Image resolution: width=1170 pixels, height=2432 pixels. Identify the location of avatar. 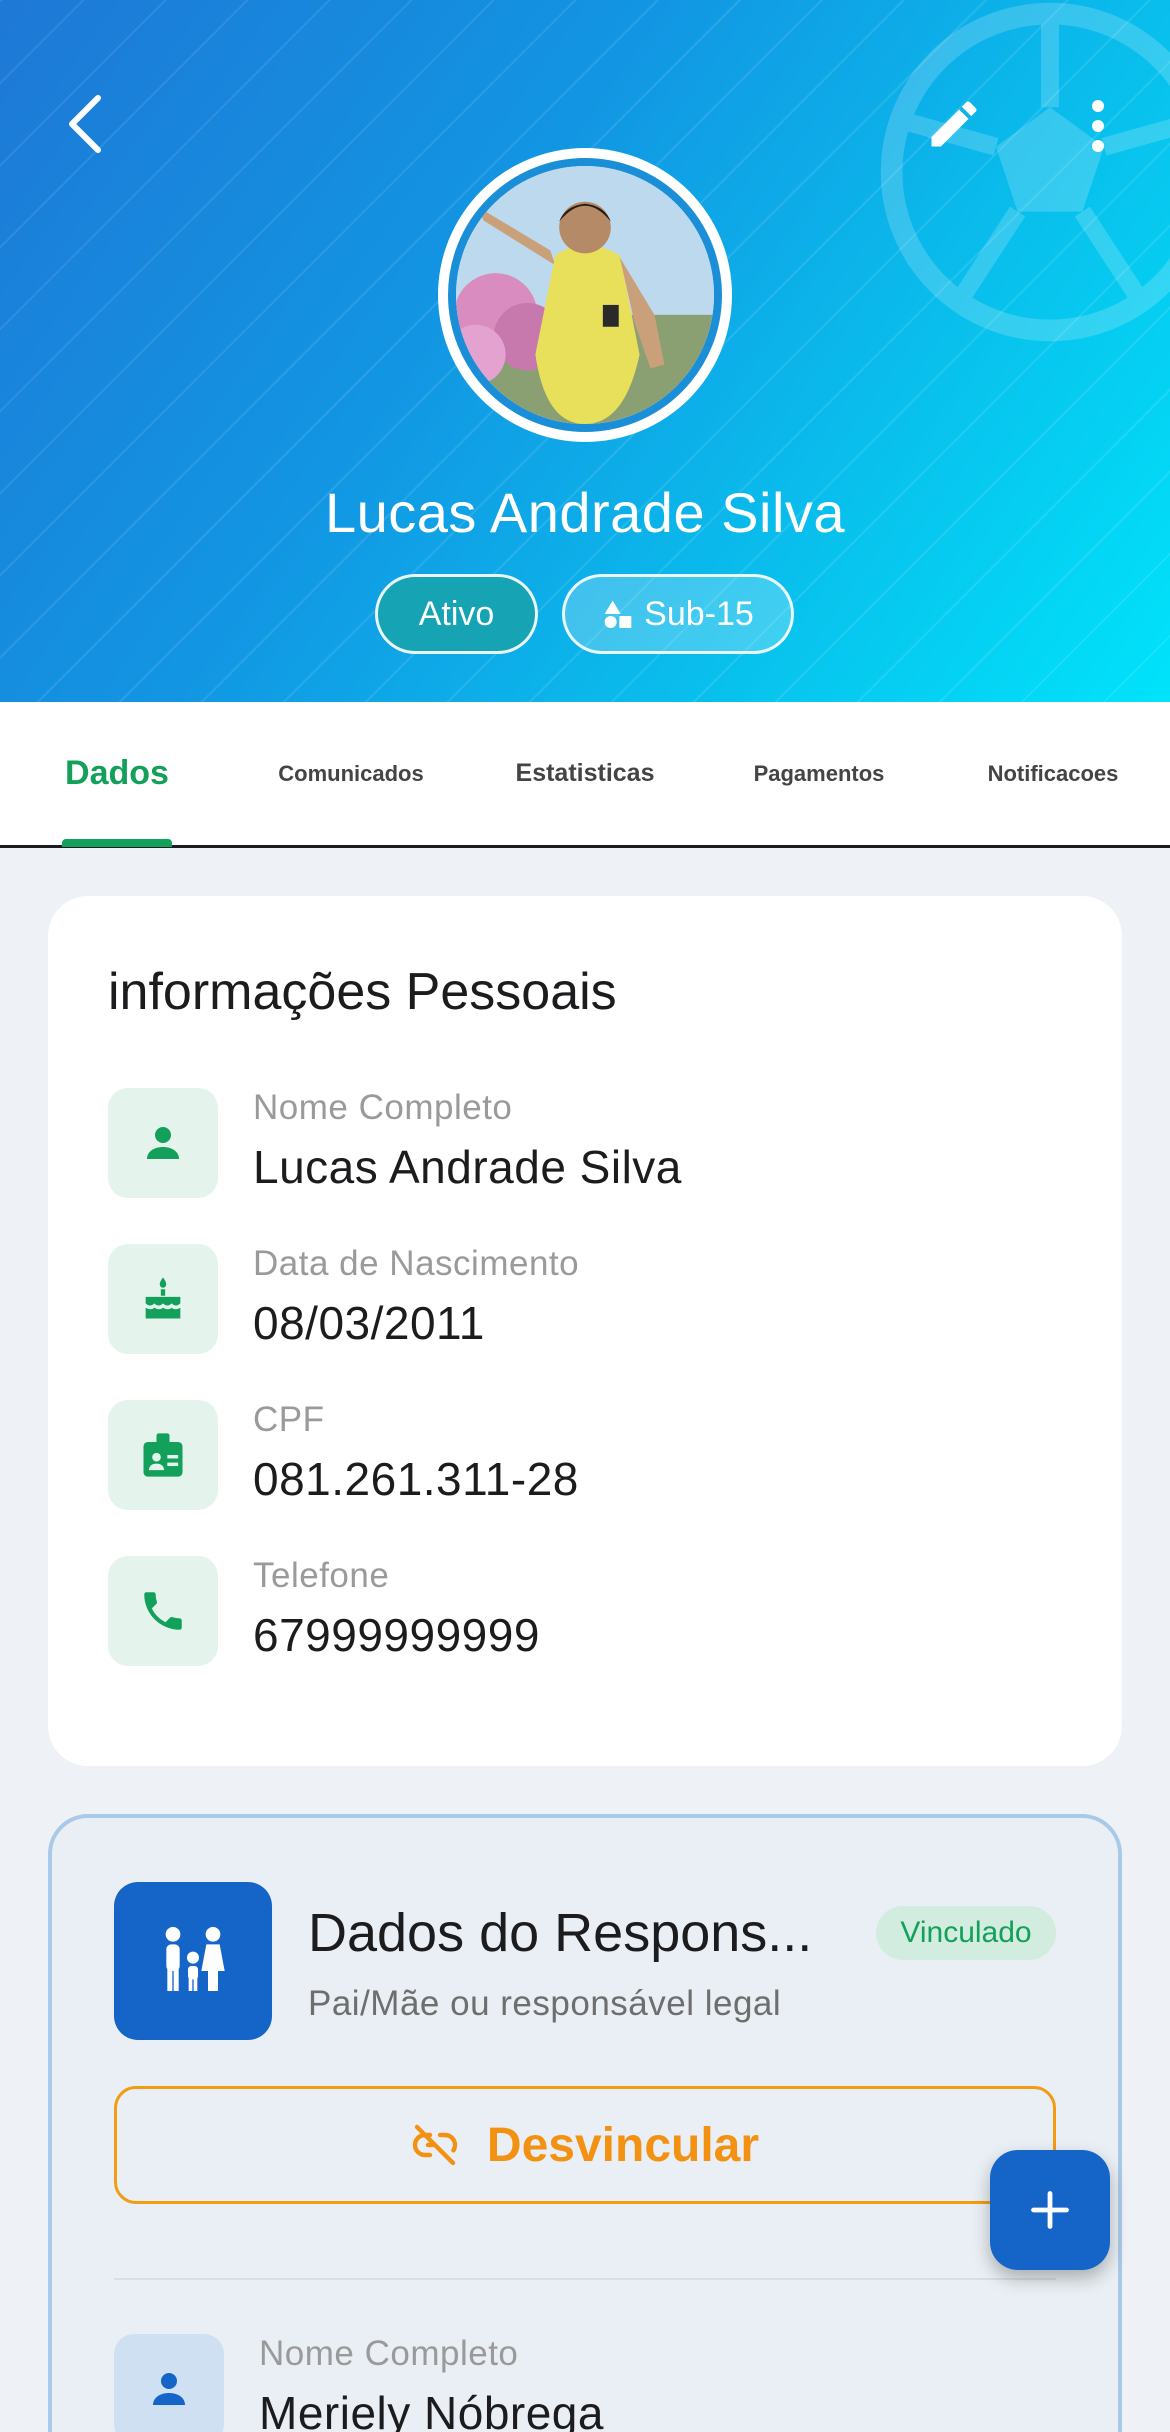
(585, 295).